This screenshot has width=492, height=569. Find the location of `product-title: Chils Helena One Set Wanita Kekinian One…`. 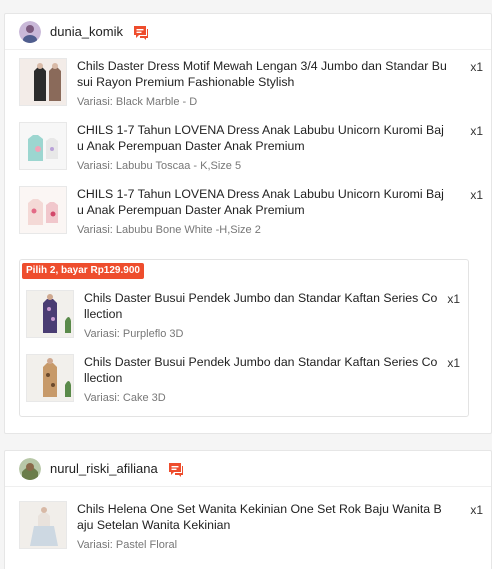

product-title: Chils Helena One Set Wanita Kekinian One… is located at coordinates (262, 517).